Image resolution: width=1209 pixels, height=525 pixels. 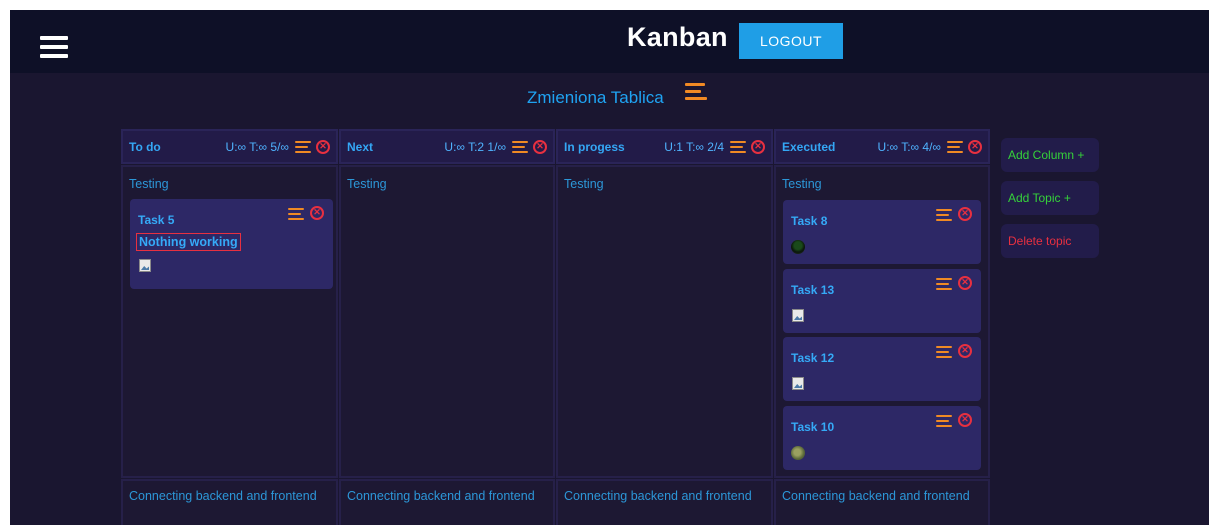 What do you see at coordinates (909, 146) in the screenshot?
I see `column-limits: U:∞ T:∞ 4/∞` at bounding box center [909, 146].